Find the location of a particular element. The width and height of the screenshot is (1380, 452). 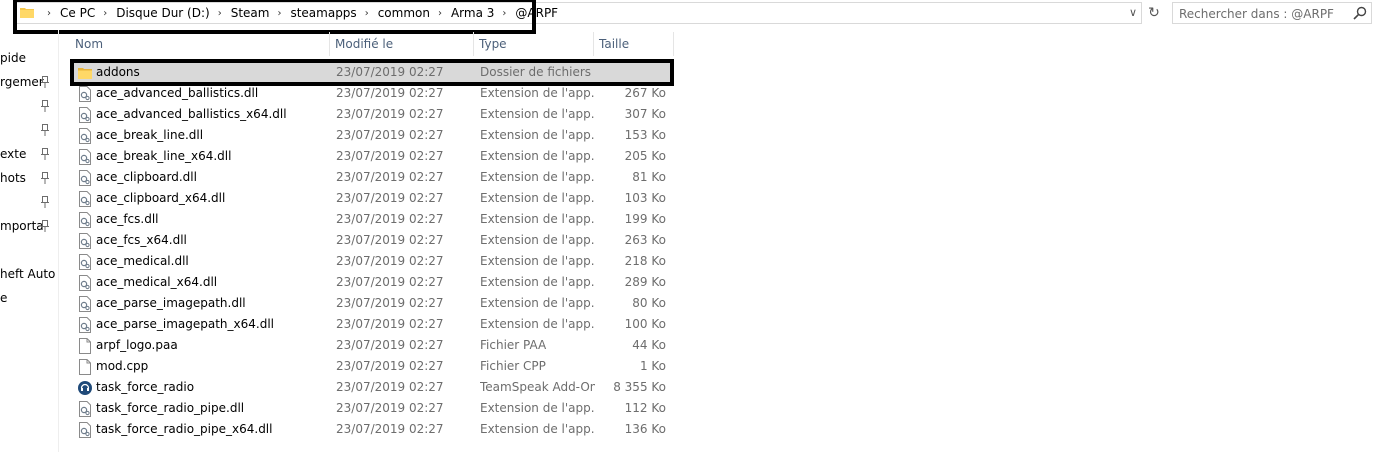

nav-item-label: heft Auto is located at coordinates (28, 274).